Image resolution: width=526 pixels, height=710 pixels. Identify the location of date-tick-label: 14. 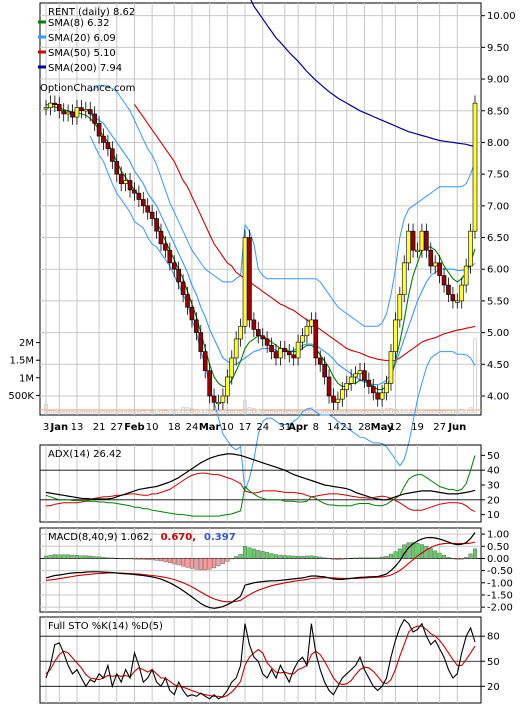
(333, 427).